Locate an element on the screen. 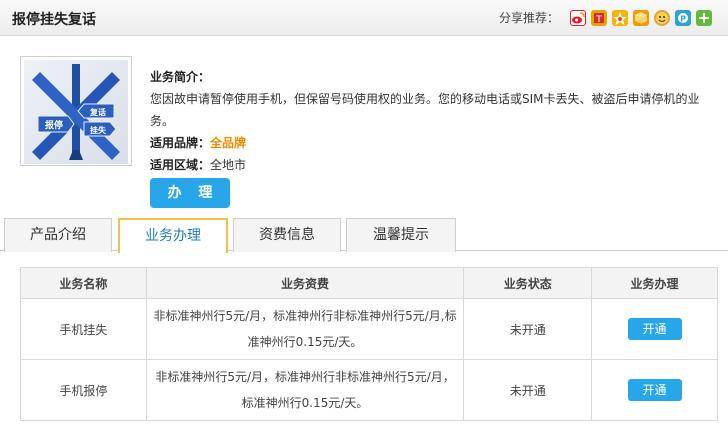  tab-tips: 温馨提示 is located at coordinates (401, 235).